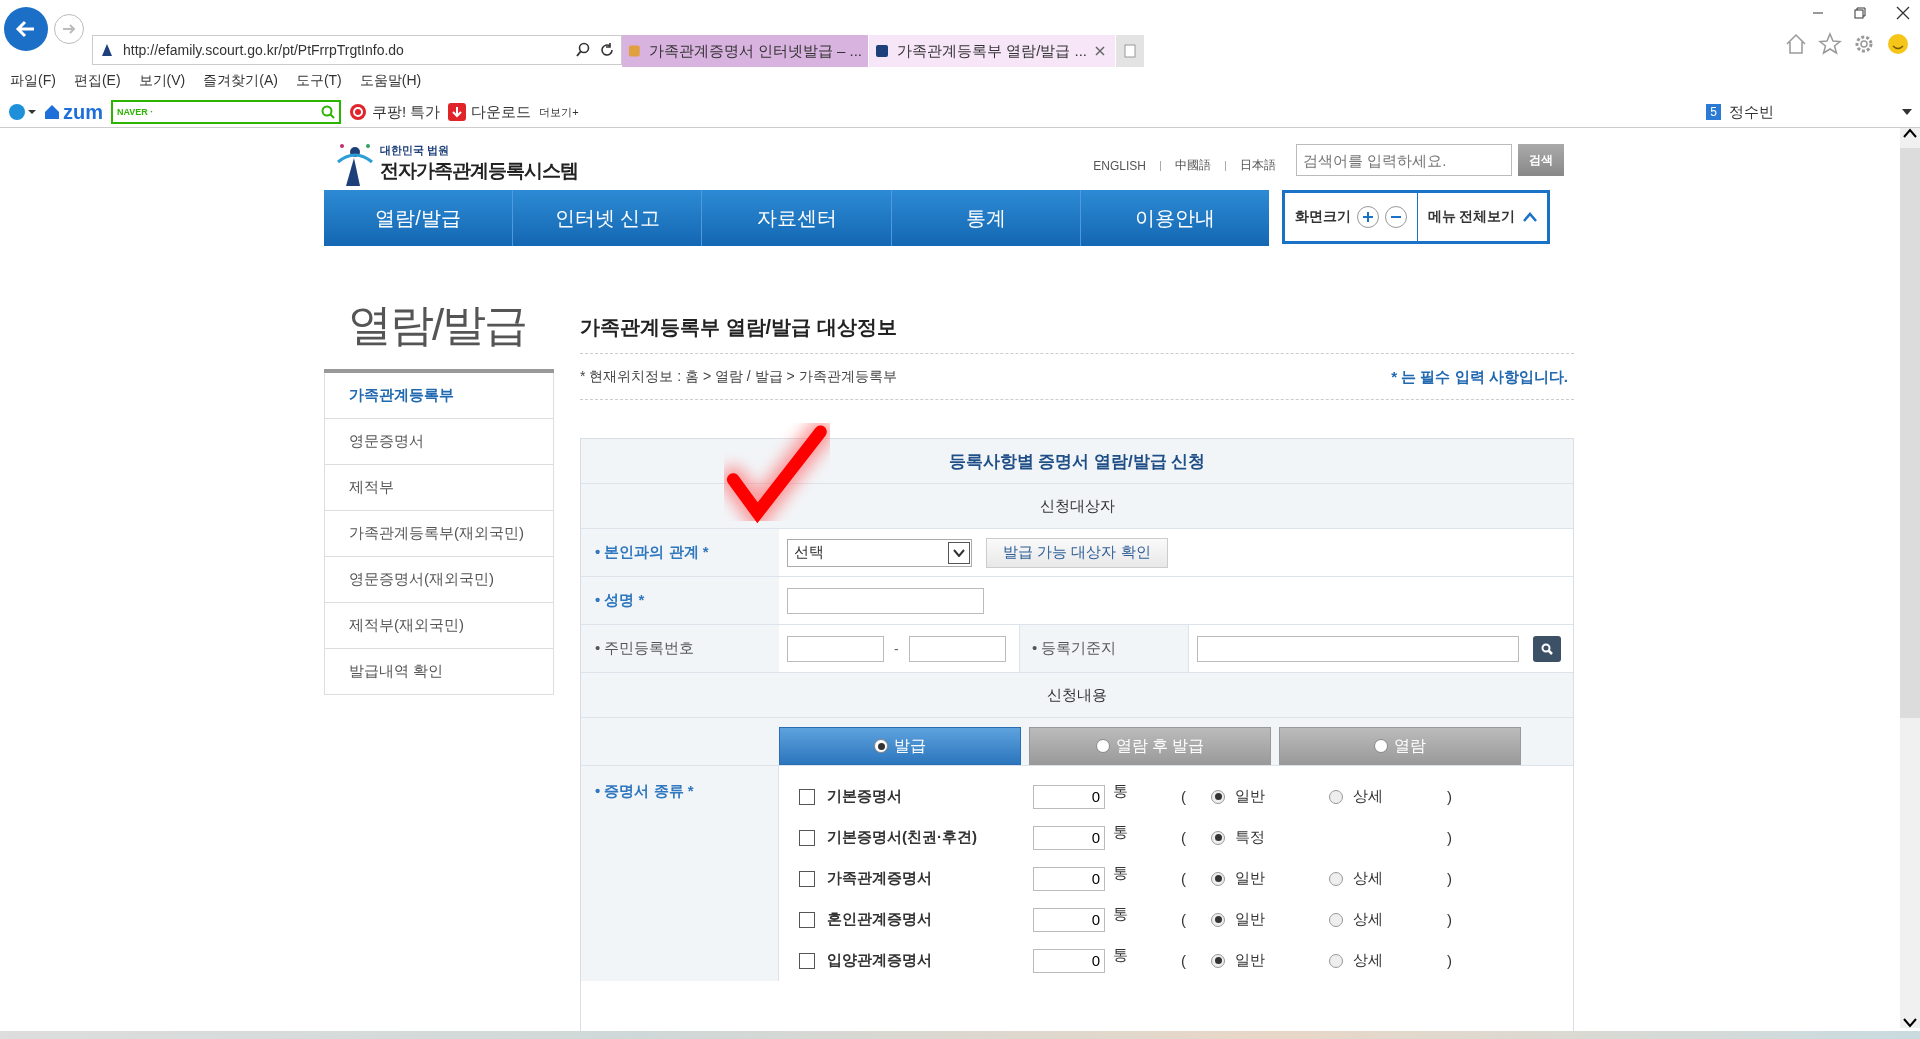  What do you see at coordinates (559, 112) in the screenshot?
I see `toolbar-link: 더보기+` at bounding box center [559, 112].